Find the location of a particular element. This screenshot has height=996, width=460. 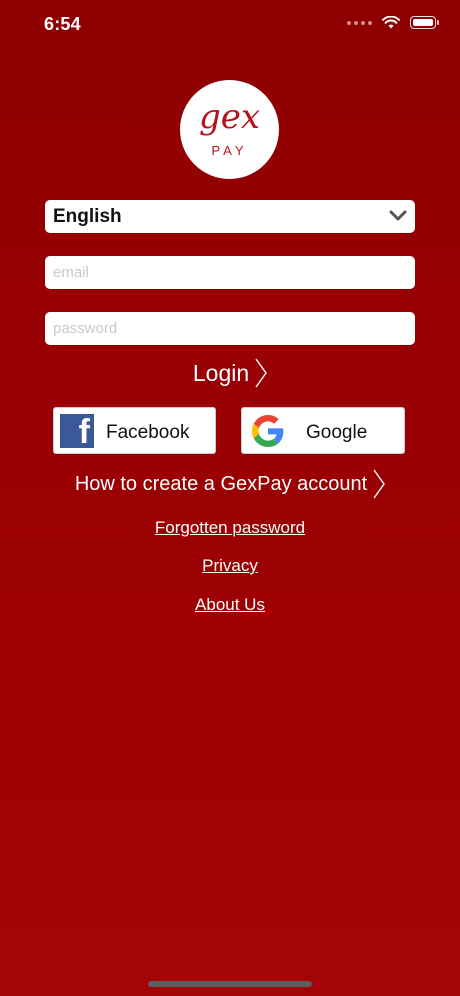

how-to-create-account-label: How to create a GexPay account is located at coordinates (221, 483).